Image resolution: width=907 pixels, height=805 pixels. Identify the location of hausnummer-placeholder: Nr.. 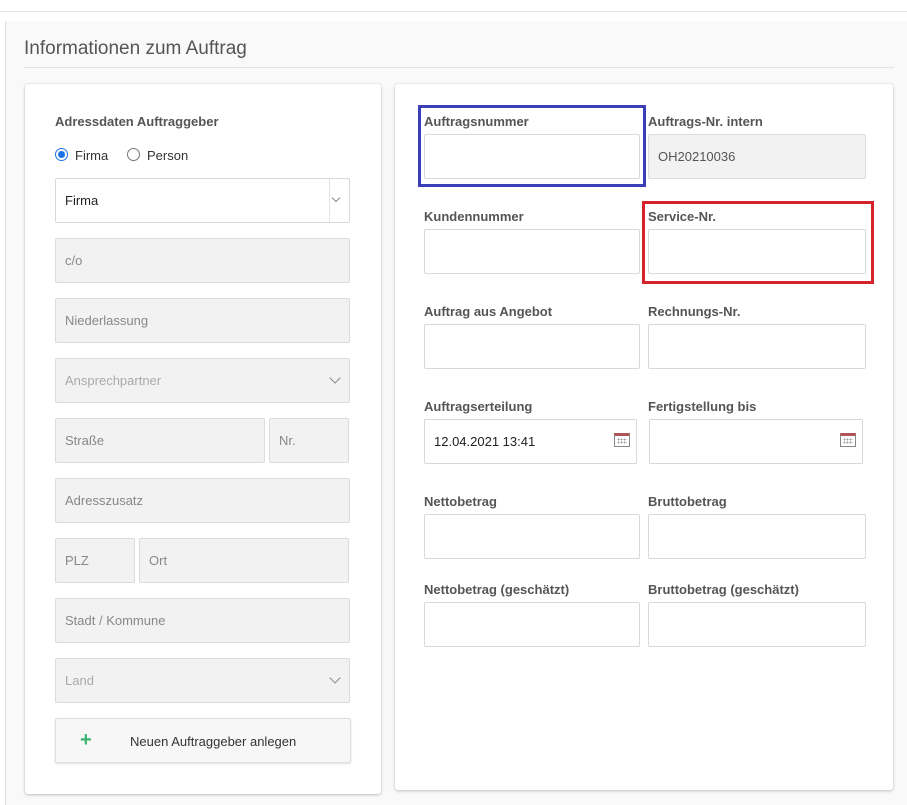
(287, 440).